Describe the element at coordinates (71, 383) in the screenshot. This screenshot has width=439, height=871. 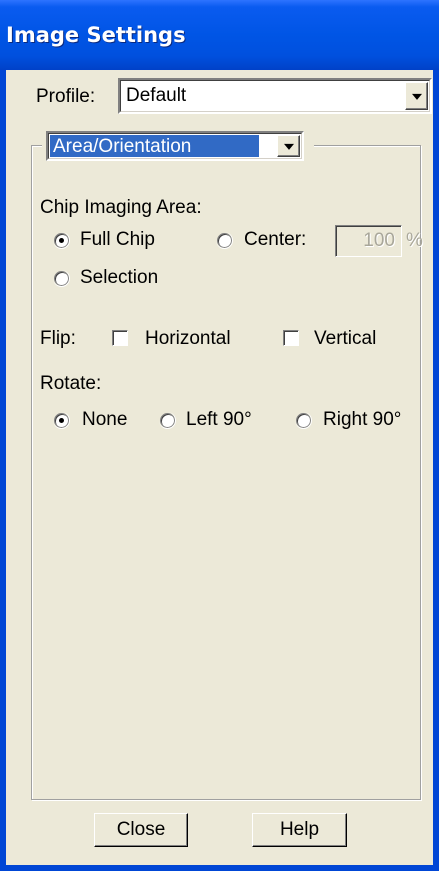
I see `rotate-label: Rotate:` at that location.